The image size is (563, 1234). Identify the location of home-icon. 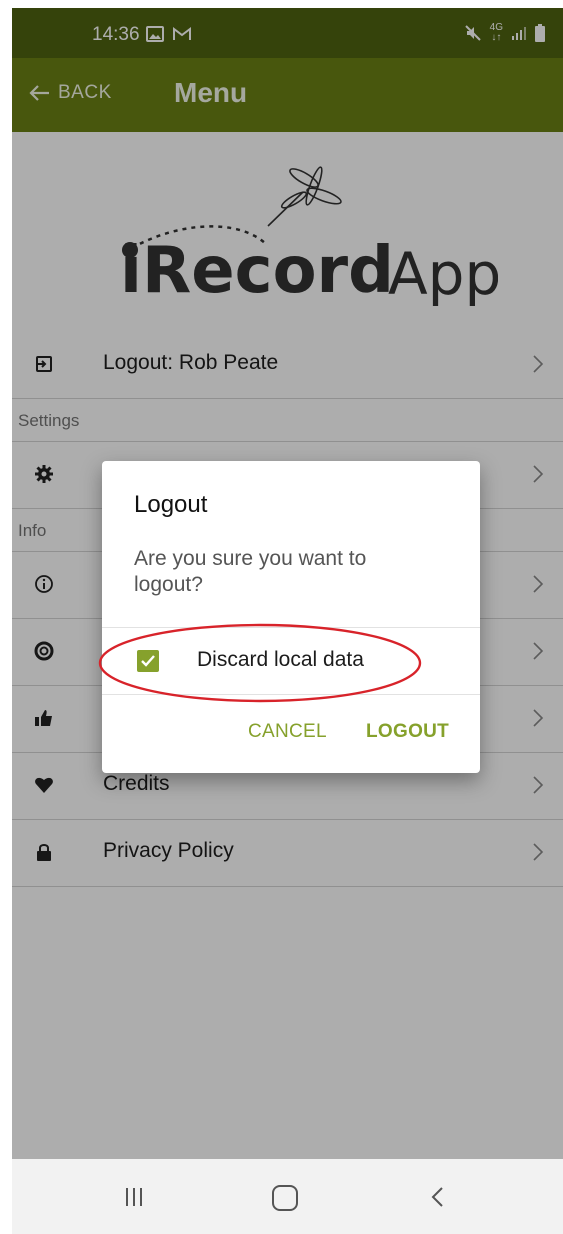
(285, 1198).